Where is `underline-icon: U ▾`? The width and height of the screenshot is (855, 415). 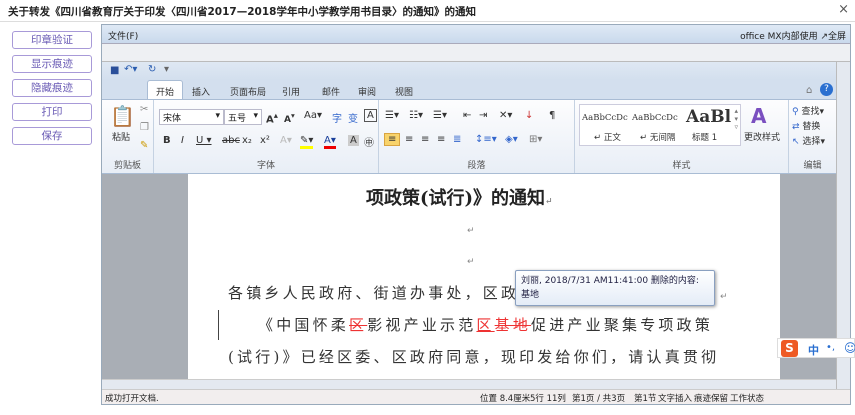 underline-icon: U ▾ is located at coordinates (204, 140).